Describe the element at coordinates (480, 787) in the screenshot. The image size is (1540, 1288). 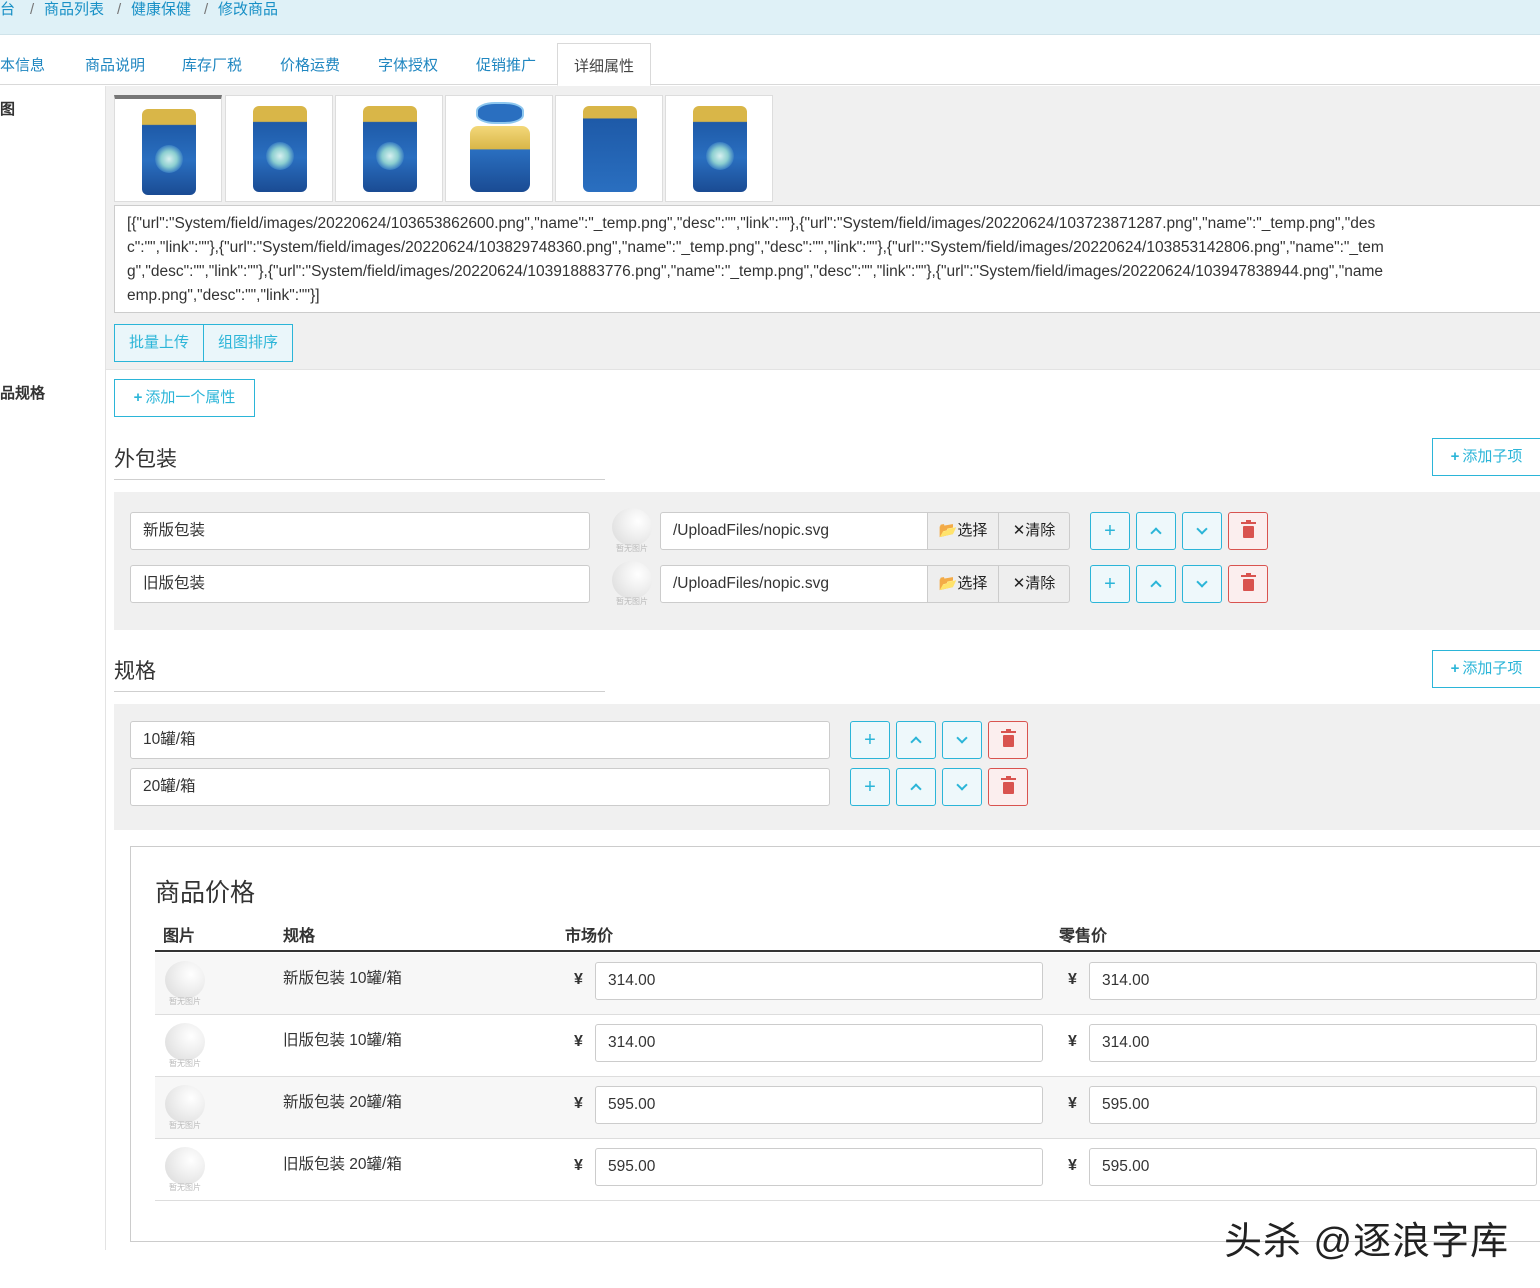
I see `option-value-input: 20罐/箱` at that location.